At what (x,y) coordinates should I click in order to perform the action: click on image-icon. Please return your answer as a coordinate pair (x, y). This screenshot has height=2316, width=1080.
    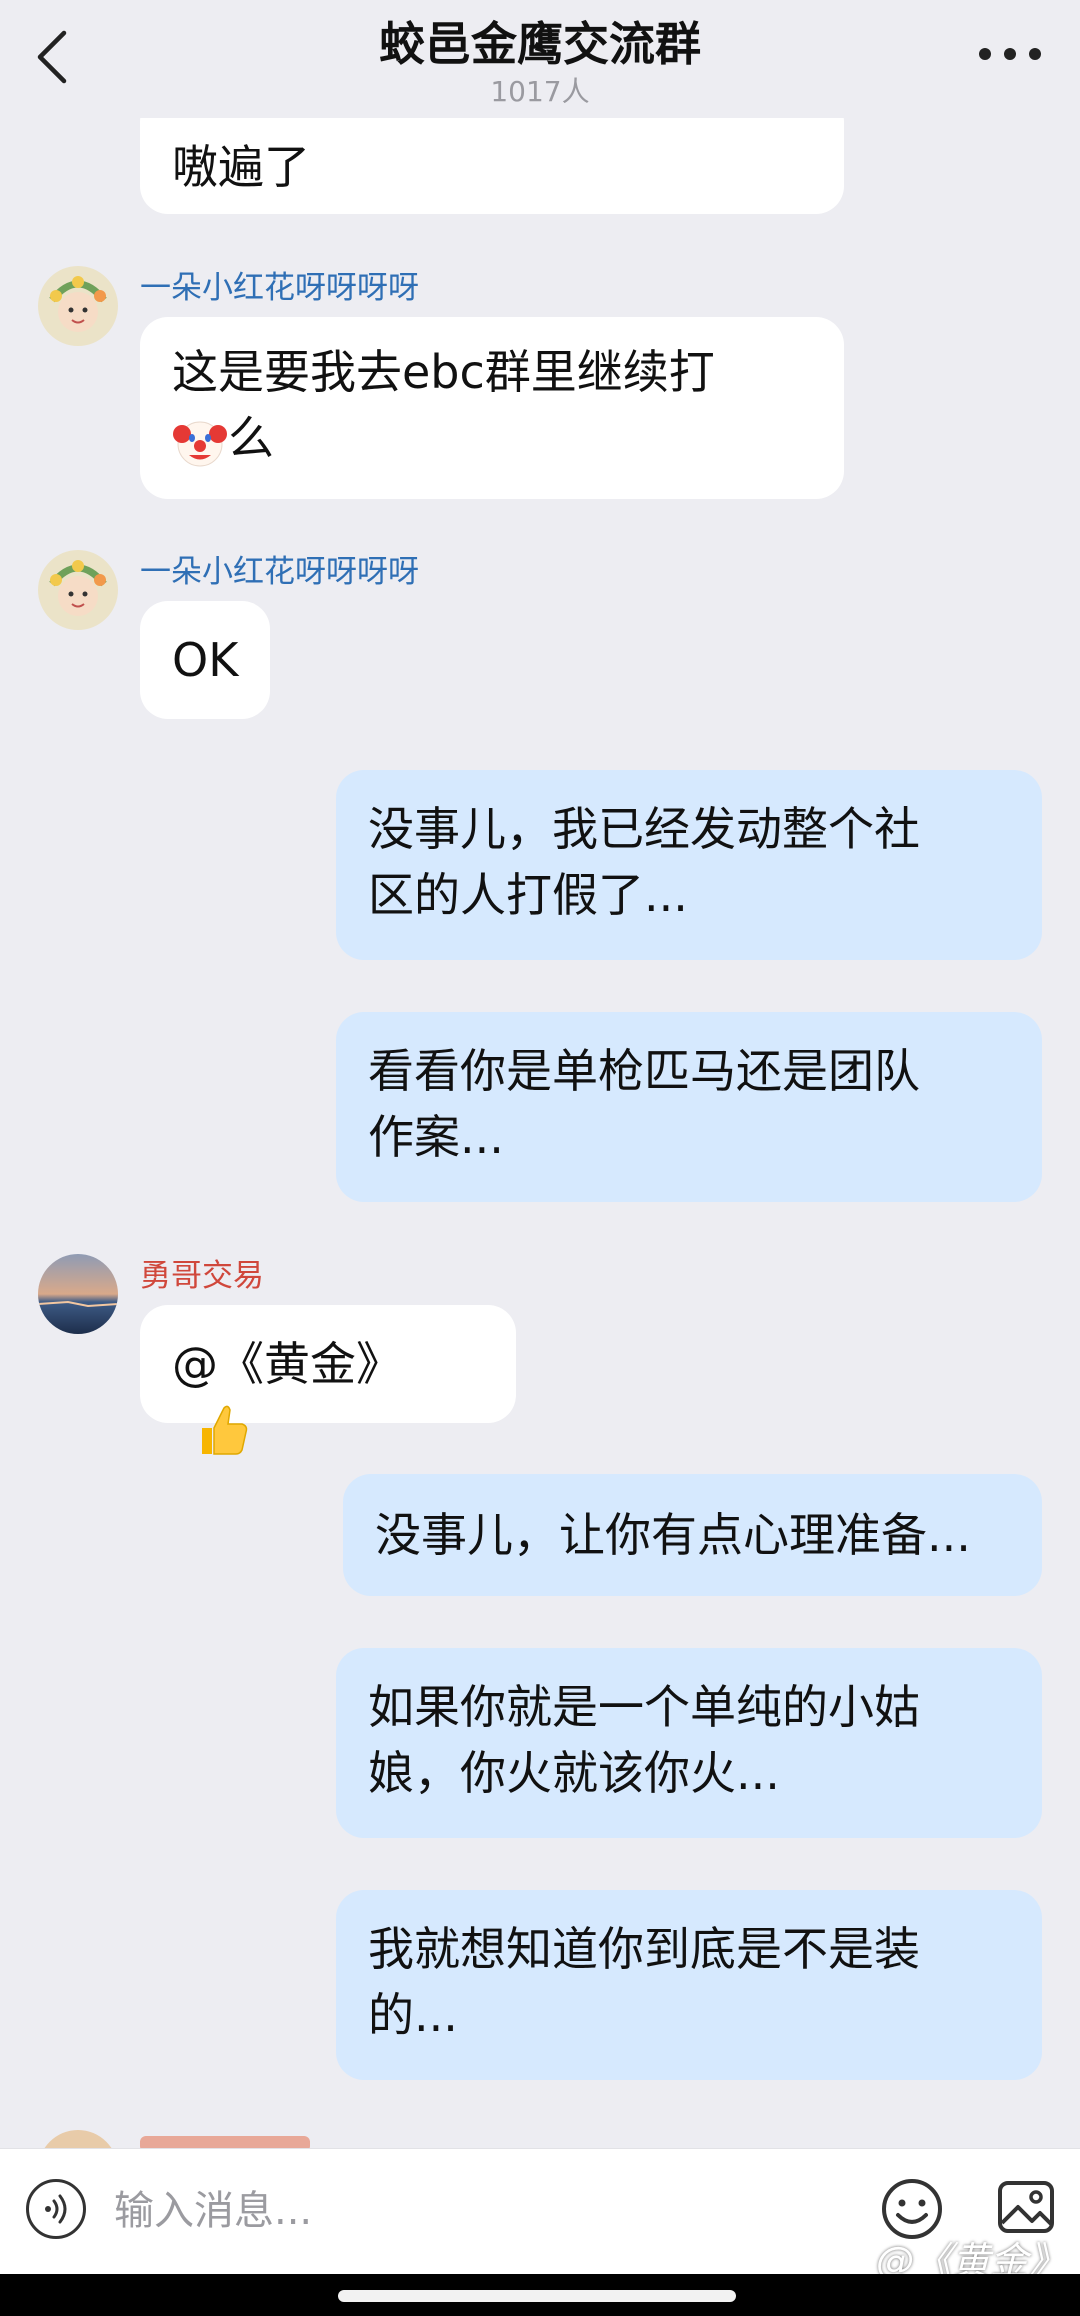
    Looking at the image, I should click on (1026, 2207).